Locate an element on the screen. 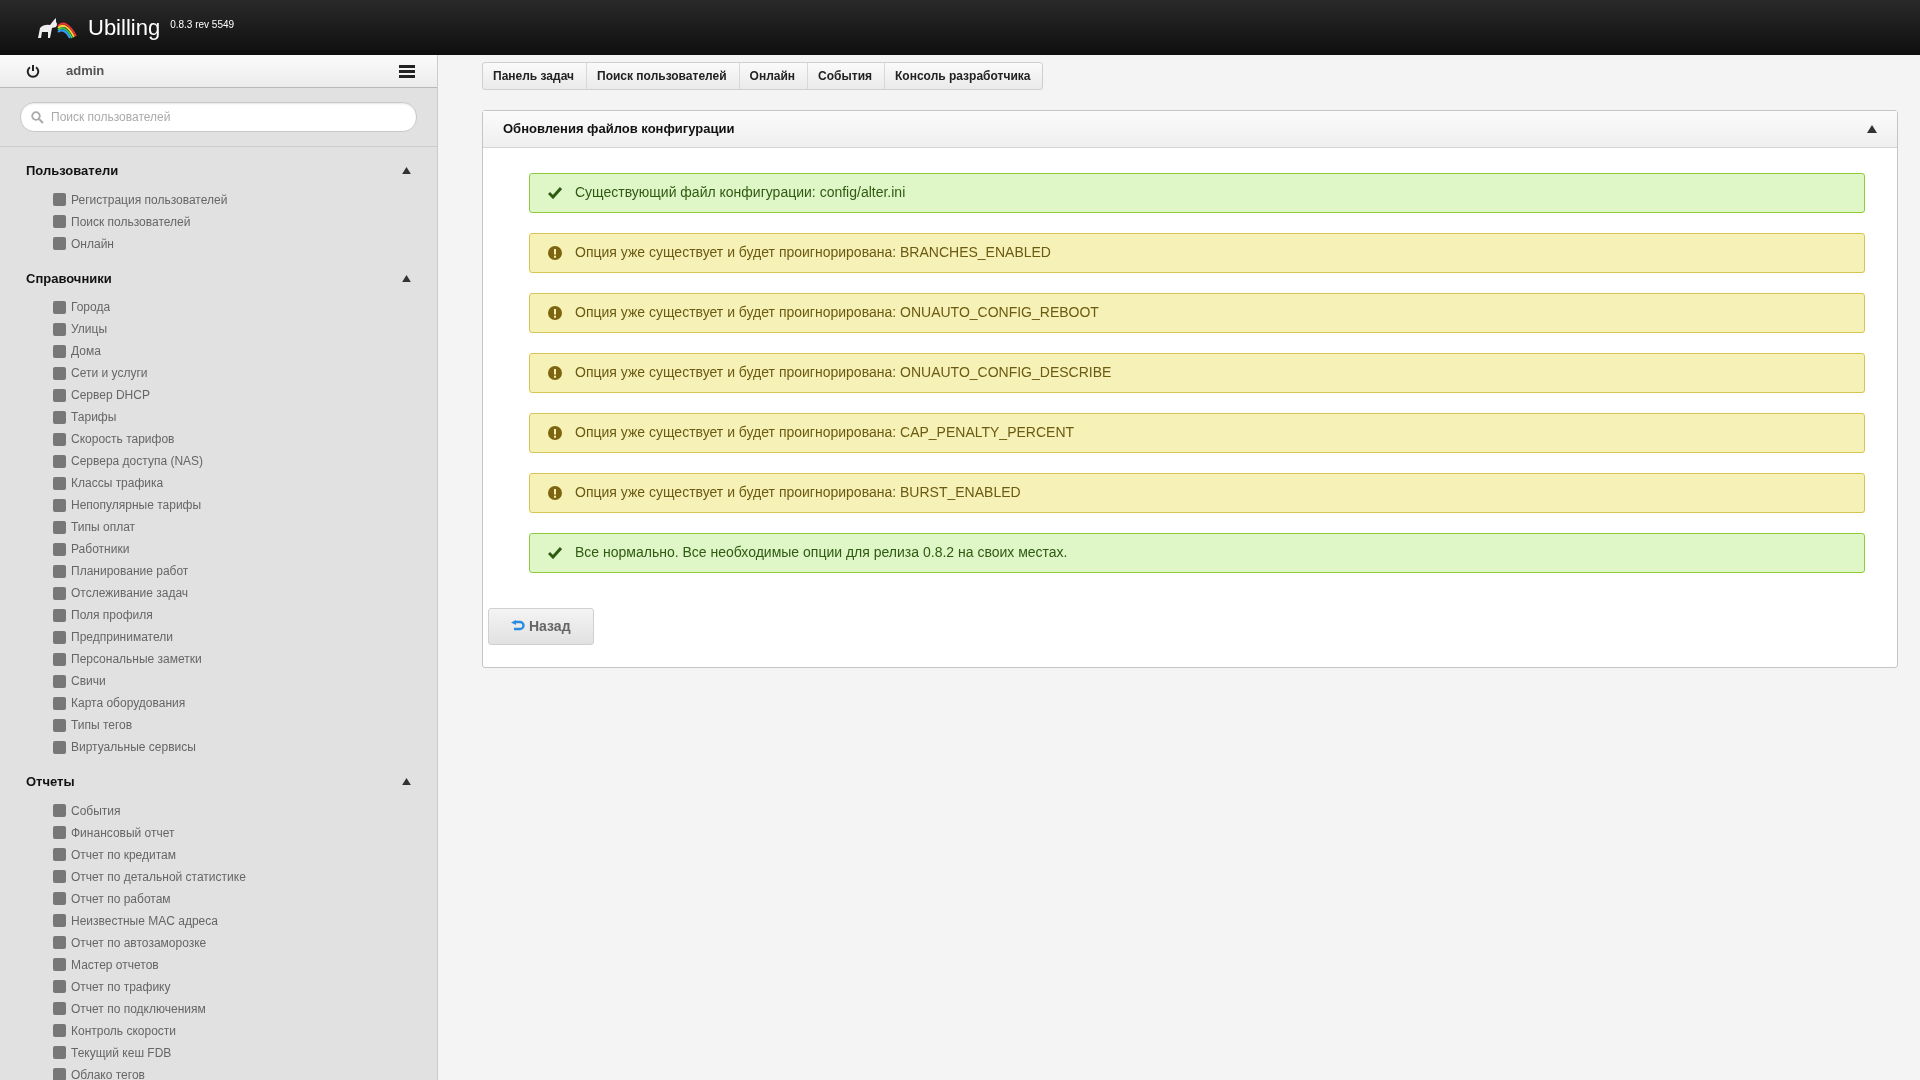 The width and height of the screenshot is (1920, 1080). breadcrumb-link: Панель задач is located at coordinates (535, 76).